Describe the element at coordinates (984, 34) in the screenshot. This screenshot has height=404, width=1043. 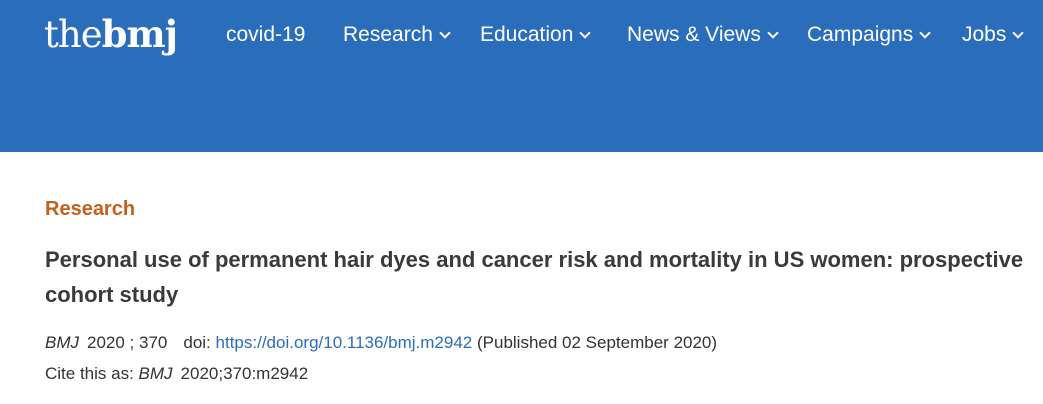
I see `nav-item-label: Jobs` at that location.